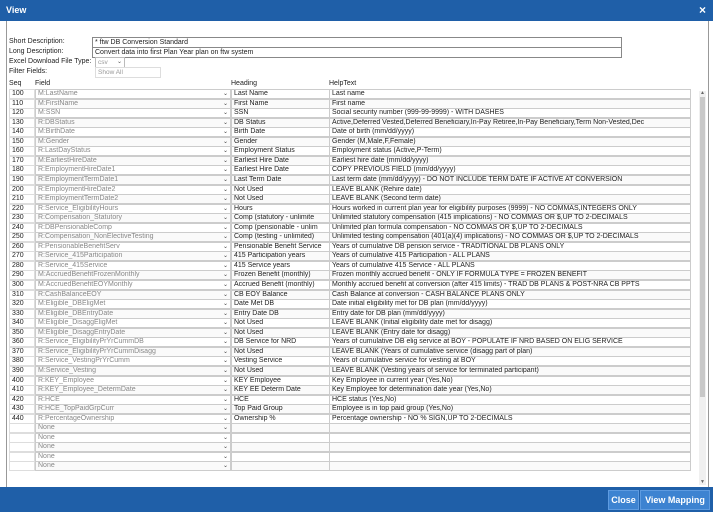 Image resolution: width=713 pixels, height=512 pixels. What do you see at coordinates (22, 189) in the screenshot?
I see `seq-input: 200` at bounding box center [22, 189].